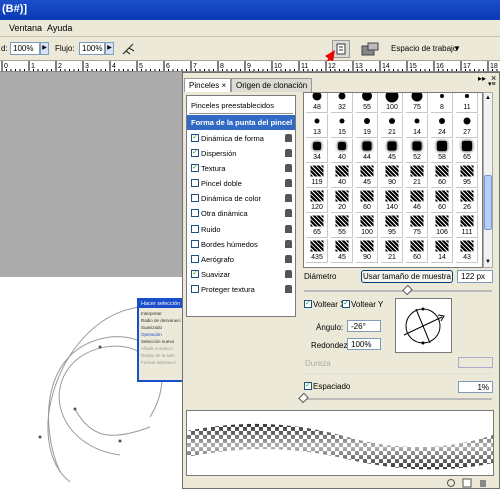  I want to click on brush-tip-cell: 106, so click(442, 226).